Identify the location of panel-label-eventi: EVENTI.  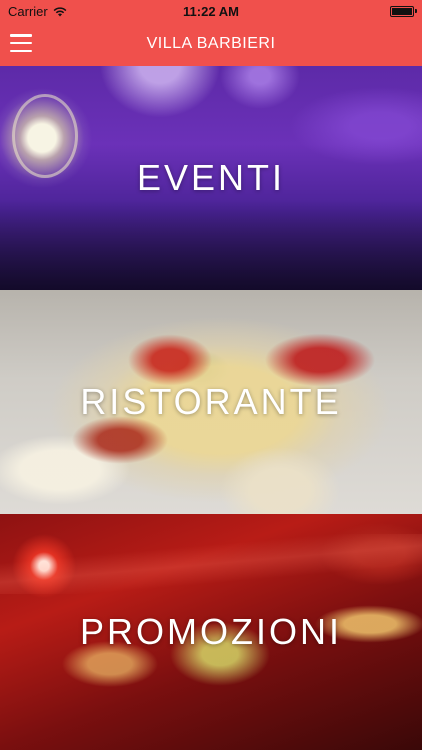
(211, 177).